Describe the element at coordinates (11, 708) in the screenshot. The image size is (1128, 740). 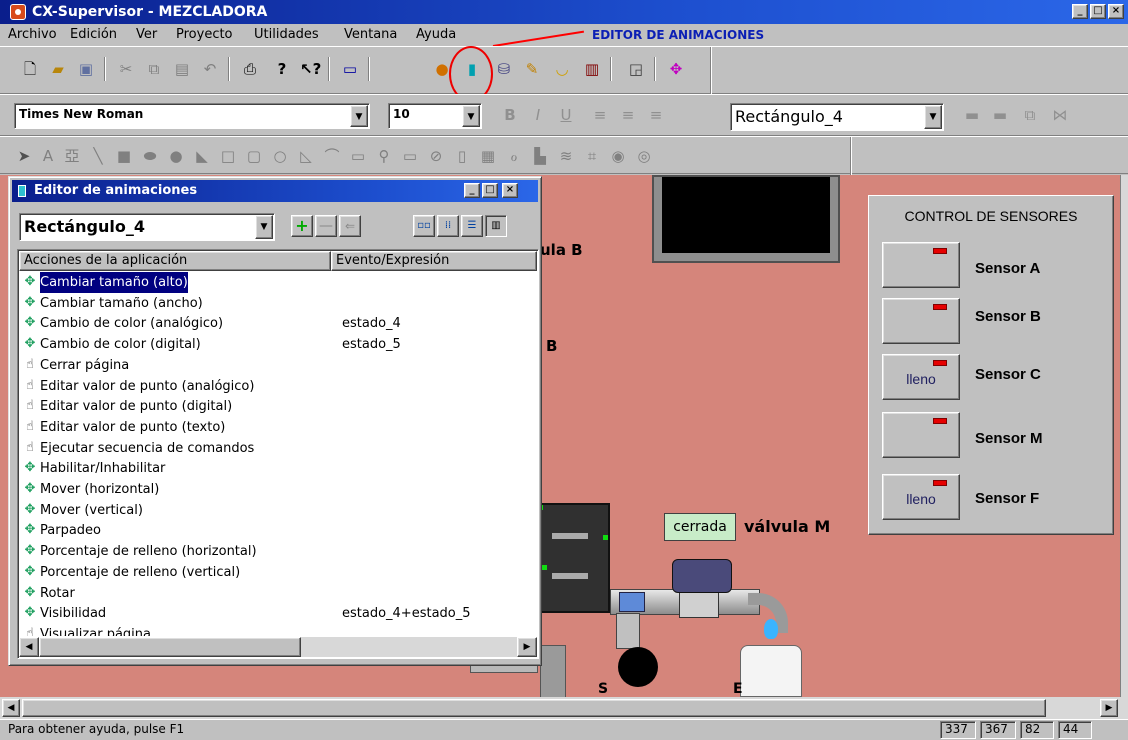
I see `scroll-left-icon: ◀` at that location.